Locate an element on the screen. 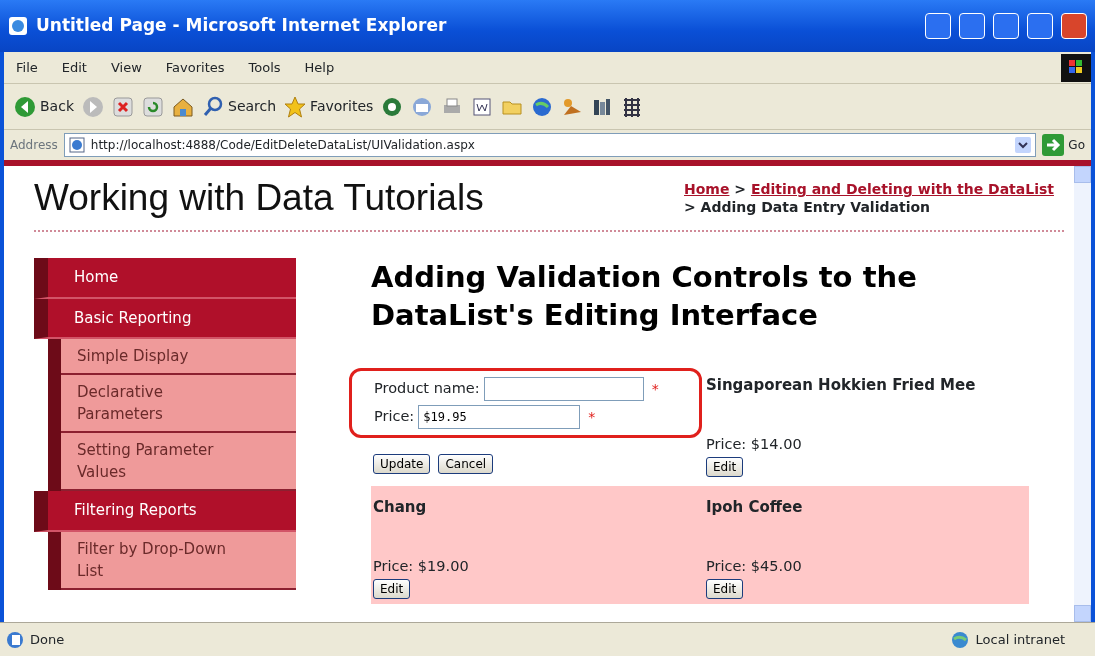 The height and width of the screenshot is (656, 1095). window-title: Untitled Page - Microsoft Internet Explorer is located at coordinates (242, 26).